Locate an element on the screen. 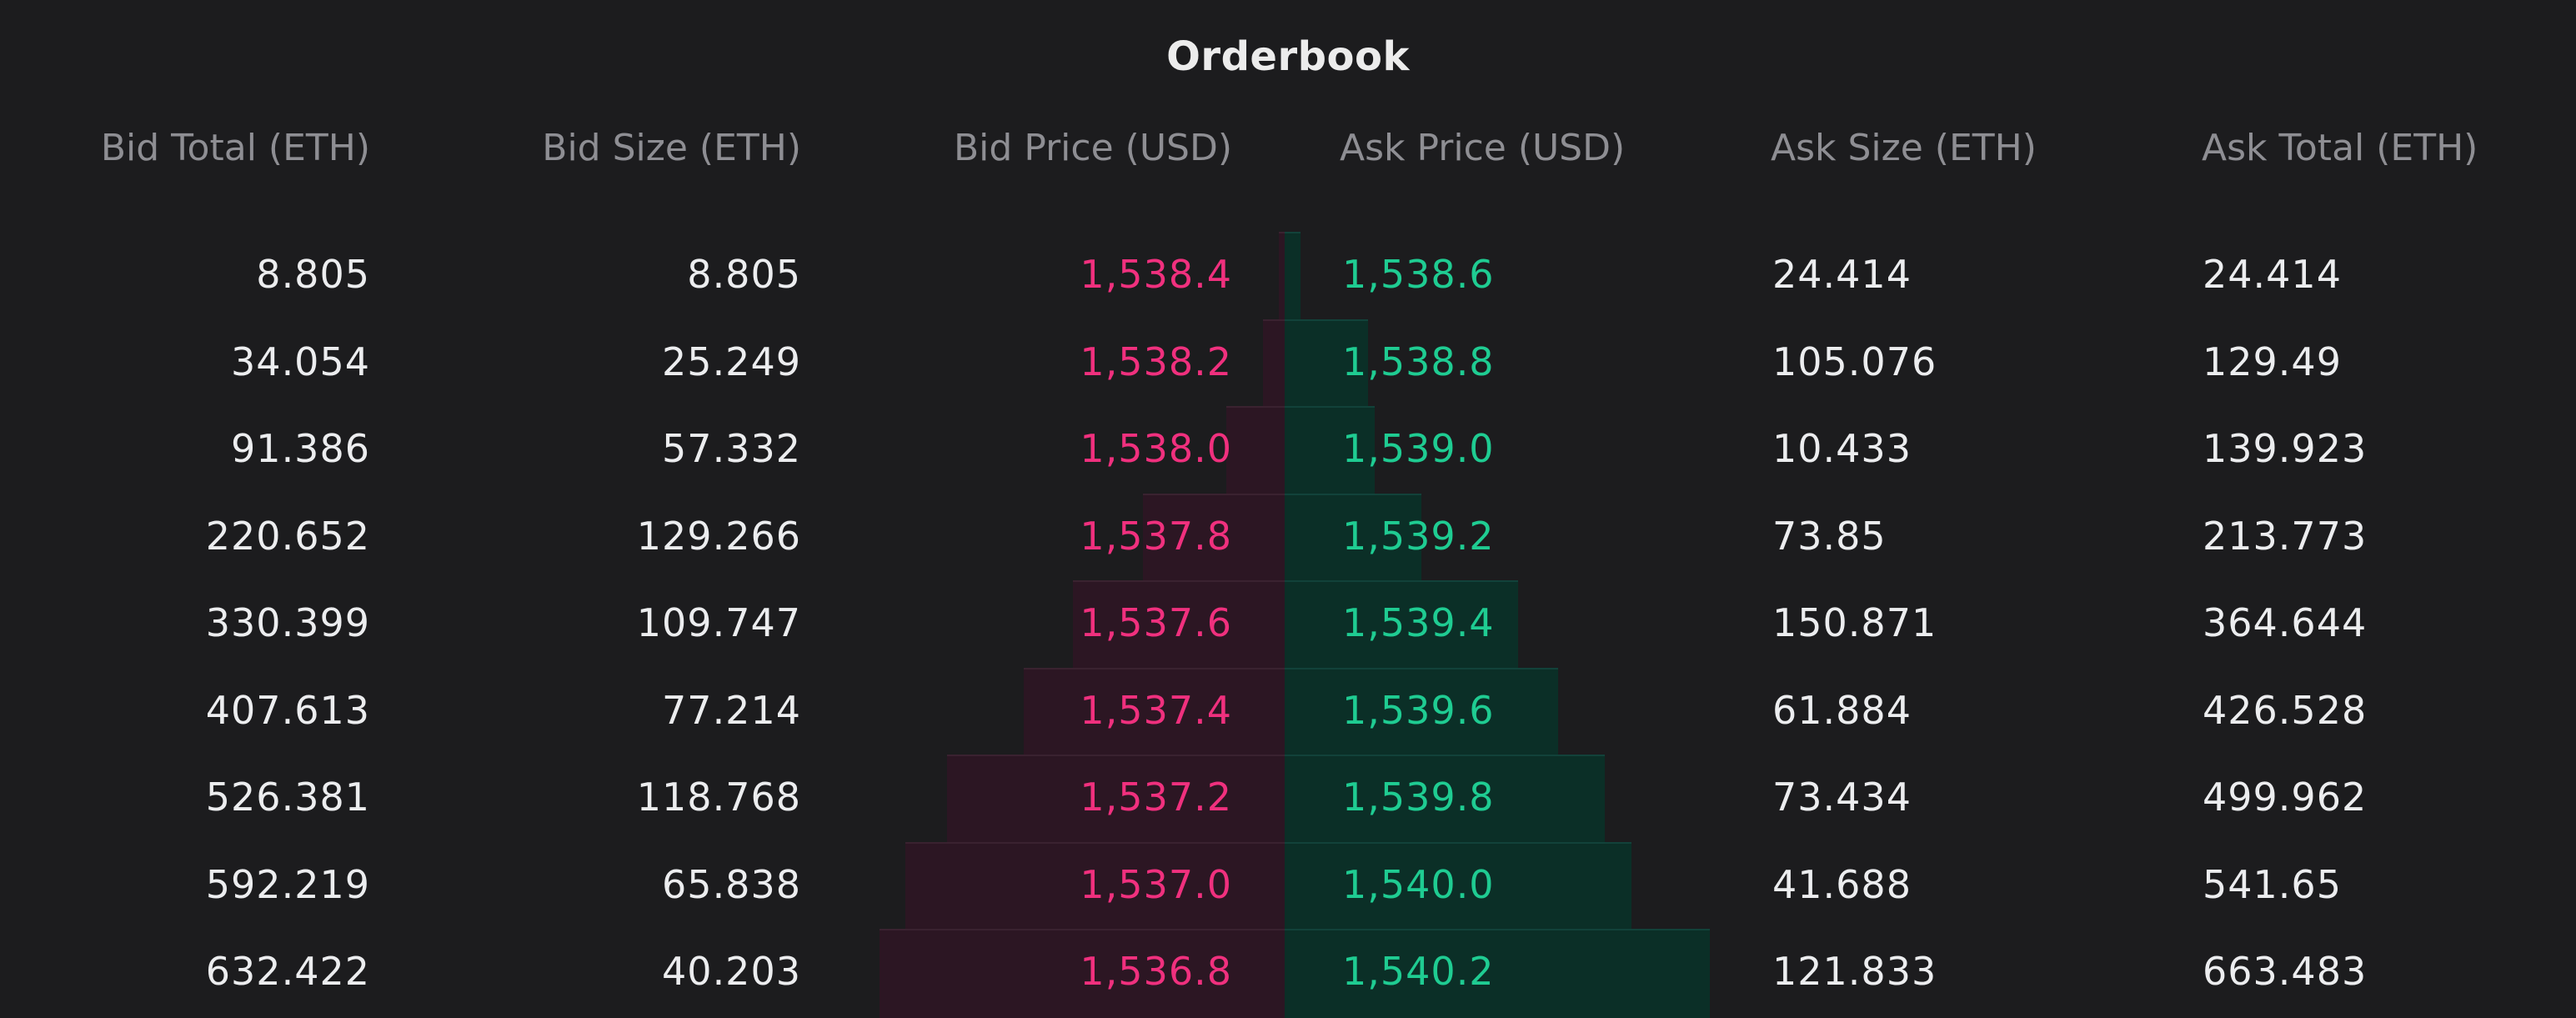  bid-price-cell: 1,536.8 is located at coordinates (1156, 971).